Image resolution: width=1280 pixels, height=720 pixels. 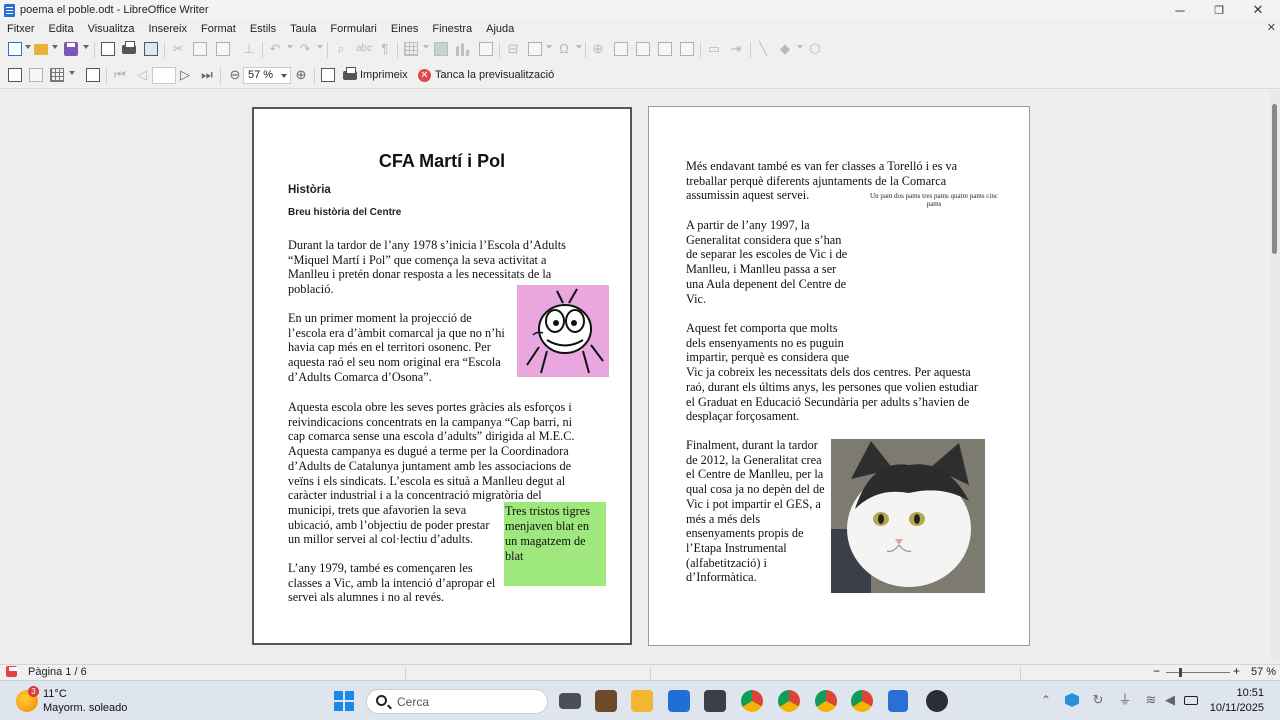 I want to click on cut-icon: ✂, so click(x=178, y=49).